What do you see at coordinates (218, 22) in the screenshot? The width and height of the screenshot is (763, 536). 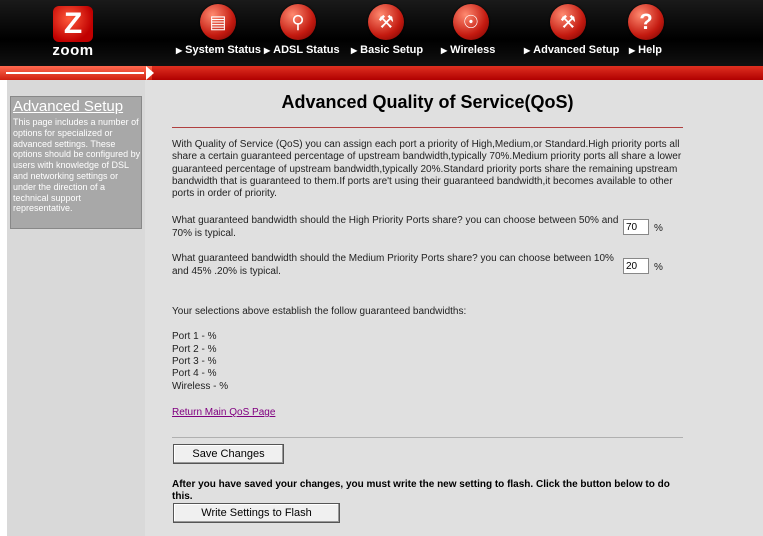 I see `document-icon: ▤` at bounding box center [218, 22].